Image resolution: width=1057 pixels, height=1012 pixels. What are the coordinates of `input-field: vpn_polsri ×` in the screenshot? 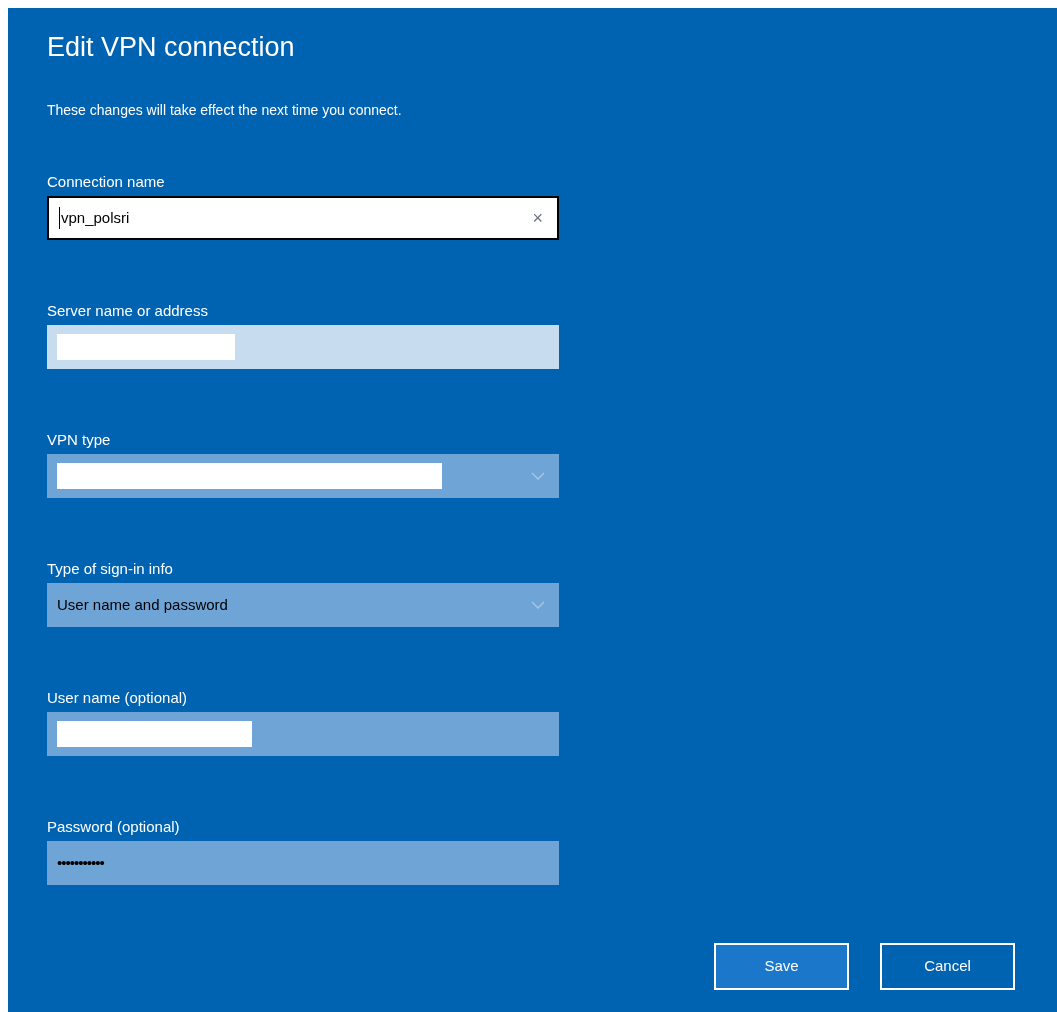 It's located at (303, 218).